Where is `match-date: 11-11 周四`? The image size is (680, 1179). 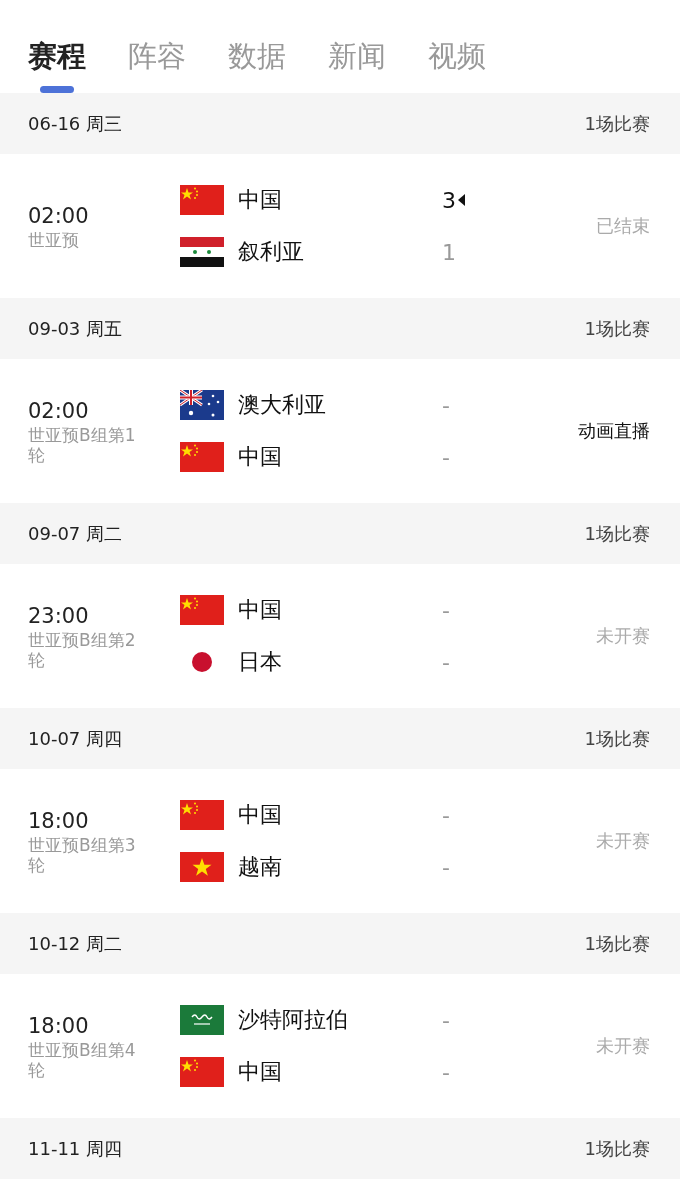 match-date: 11-11 周四 is located at coordinates (75, 1148).